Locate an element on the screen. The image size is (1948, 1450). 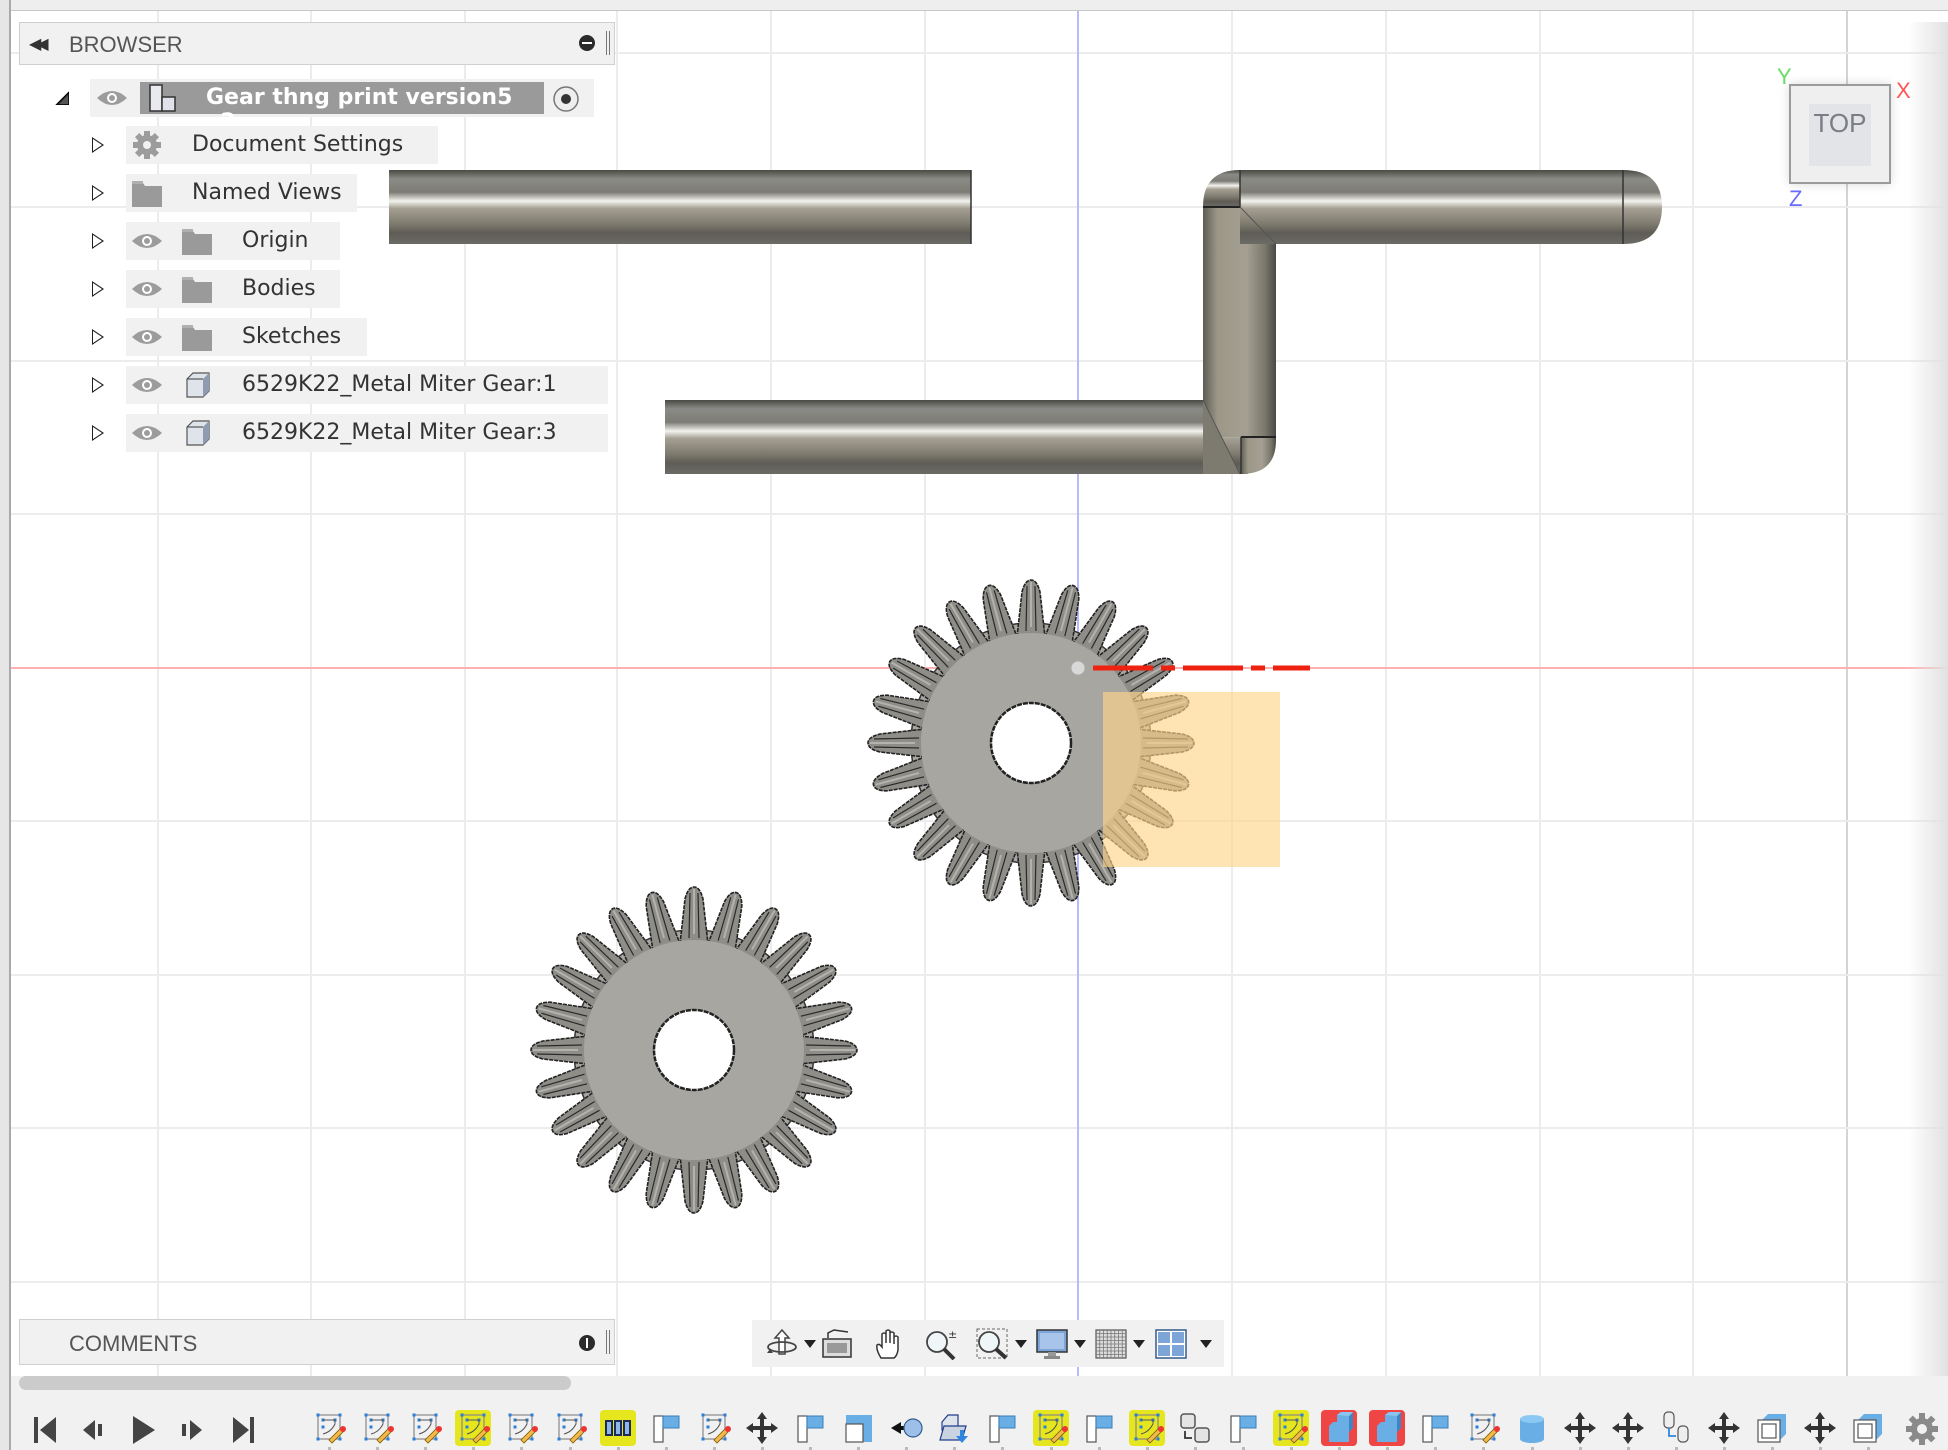
orbit-icon is located at coordinates (782, 1344).